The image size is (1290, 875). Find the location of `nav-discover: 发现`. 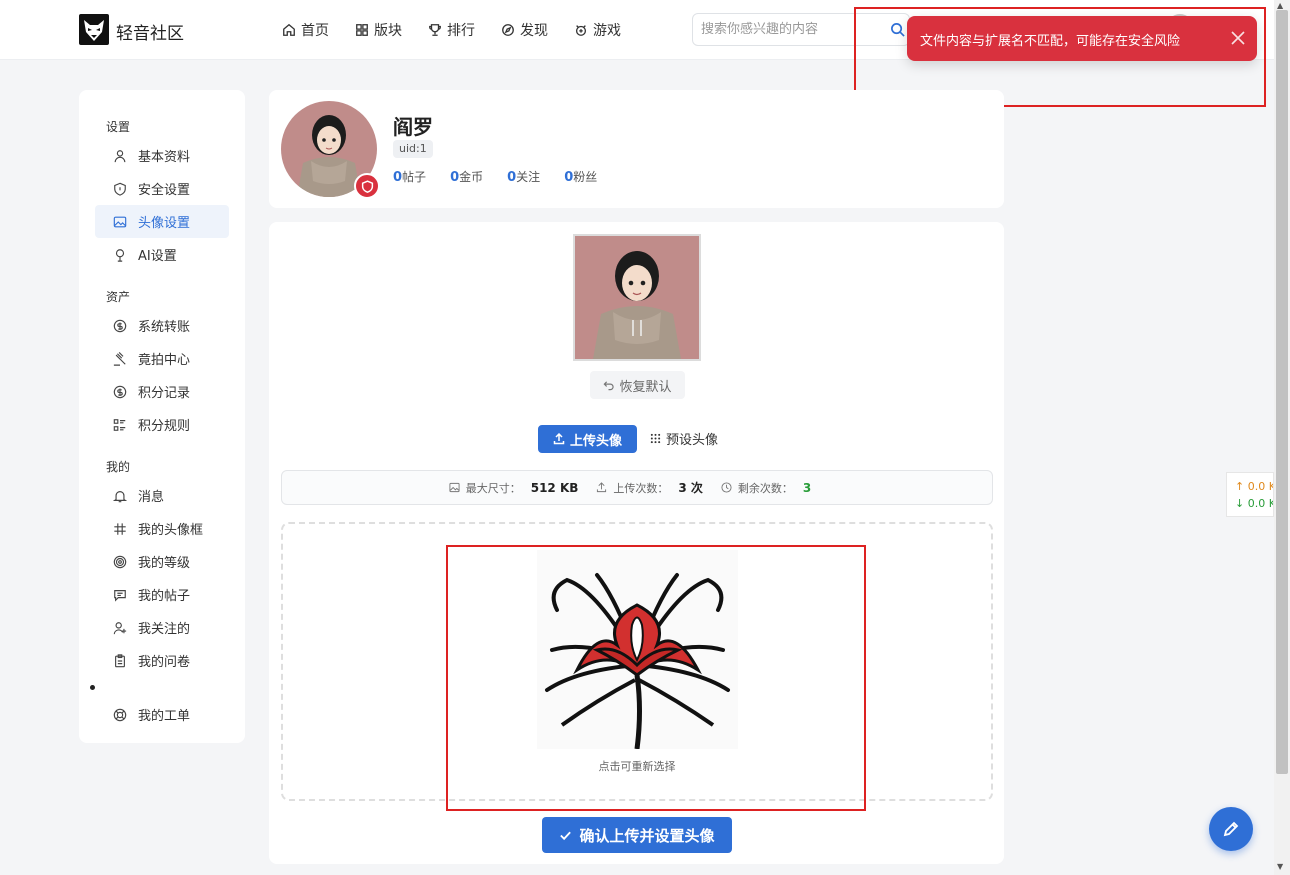

nav-discover: 发现 is located at coordinates (524, 30).